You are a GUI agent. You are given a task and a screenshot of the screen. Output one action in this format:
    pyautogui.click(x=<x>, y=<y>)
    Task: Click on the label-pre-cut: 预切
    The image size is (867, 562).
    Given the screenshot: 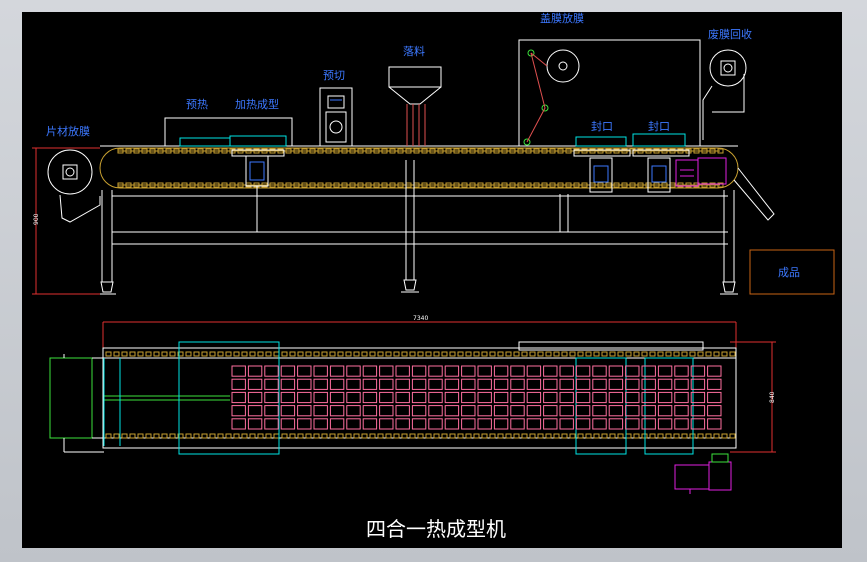 What is the action you would take?
    pyautogui.click(x=334, y=75)
    